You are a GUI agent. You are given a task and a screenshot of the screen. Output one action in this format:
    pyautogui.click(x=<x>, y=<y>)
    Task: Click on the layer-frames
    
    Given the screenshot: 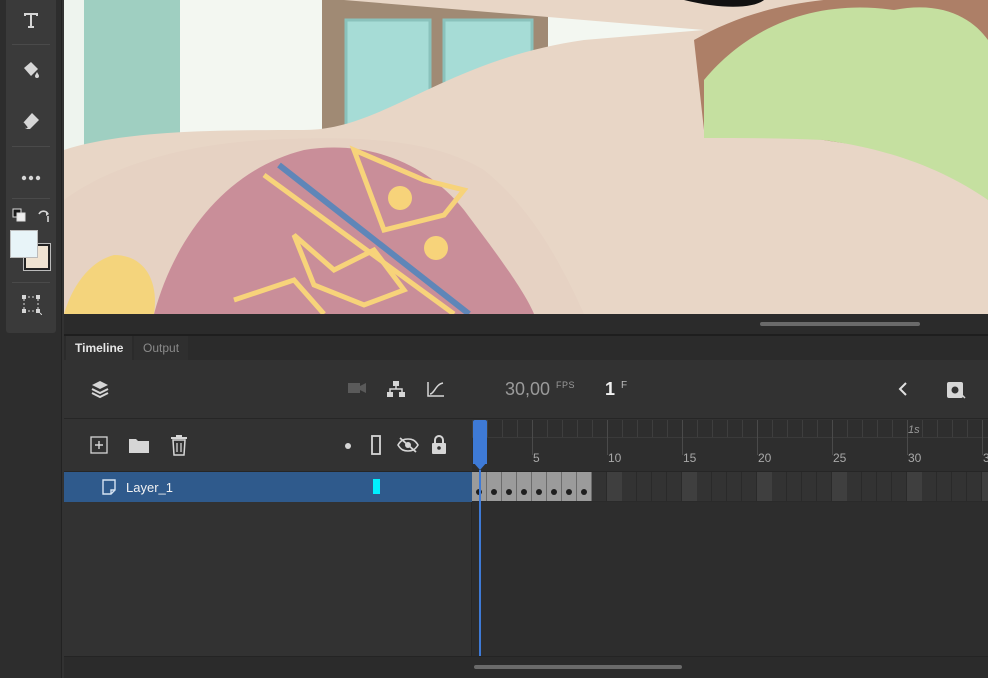 What is the action you would take?
    pyautogui.click(x=730, y=487)
    